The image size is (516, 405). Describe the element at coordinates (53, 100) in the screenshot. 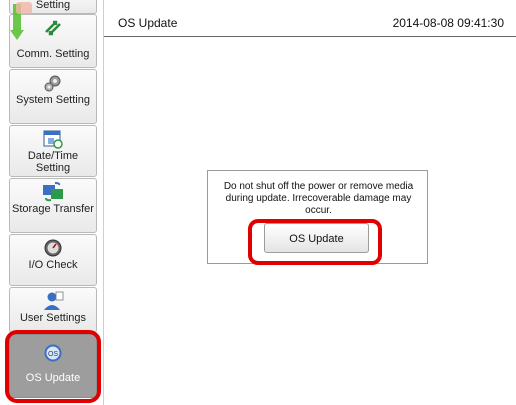

I see `sidebar-item-label: System Setting` at that location.